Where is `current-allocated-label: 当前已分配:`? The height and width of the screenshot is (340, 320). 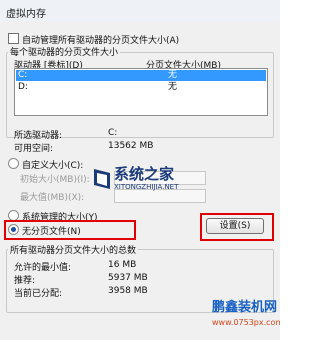 current-allocated-label: 当前已分配: is located at coordinates (38, 294).